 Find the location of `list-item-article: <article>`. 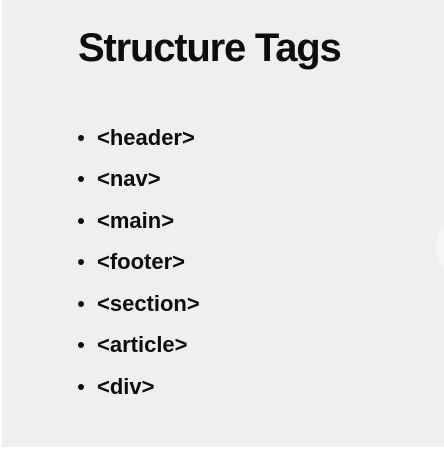

list-item-article: <article> is located at coordinates (139, 346).